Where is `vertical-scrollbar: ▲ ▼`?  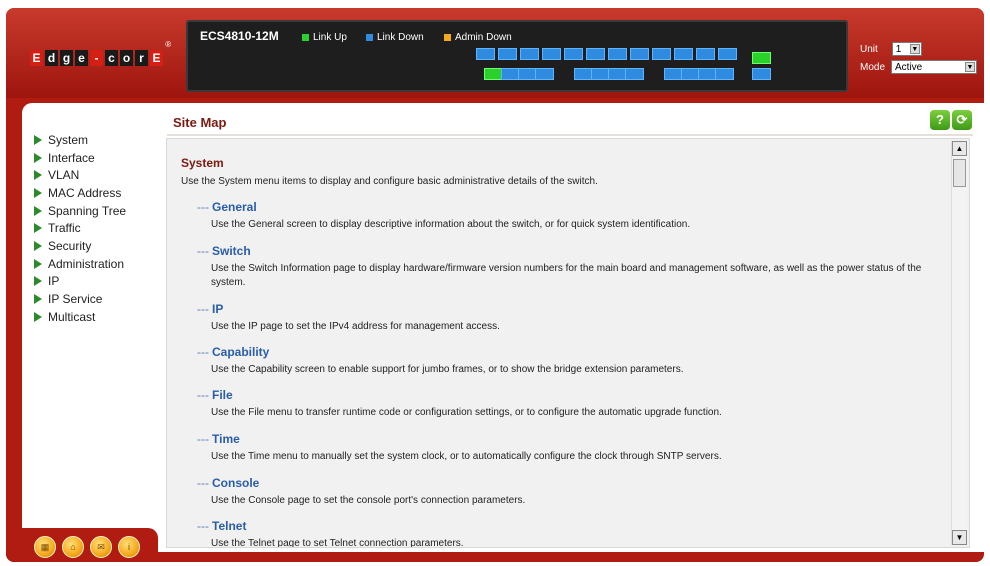
vertical-scrollbar: ▲ ▼ is located at coordinates (959, 343).